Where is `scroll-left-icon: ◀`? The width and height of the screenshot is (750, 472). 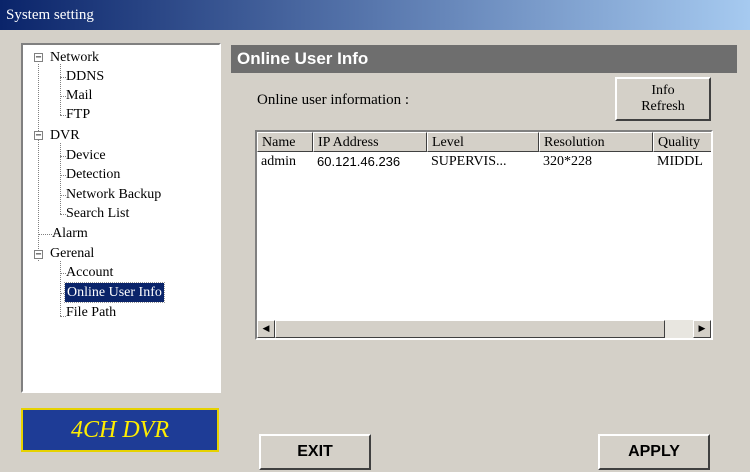
scroll-left-icon: ◀ is located at coordinates (266, 329).